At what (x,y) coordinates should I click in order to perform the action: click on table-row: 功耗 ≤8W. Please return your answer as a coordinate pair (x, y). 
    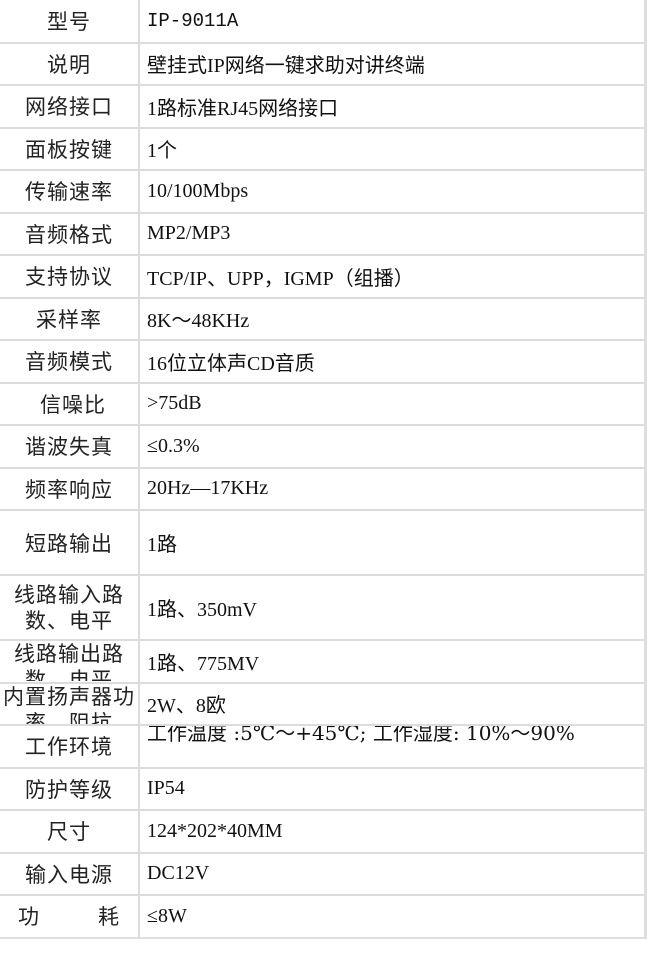
    Looking at the image, I should click on (323, 916).